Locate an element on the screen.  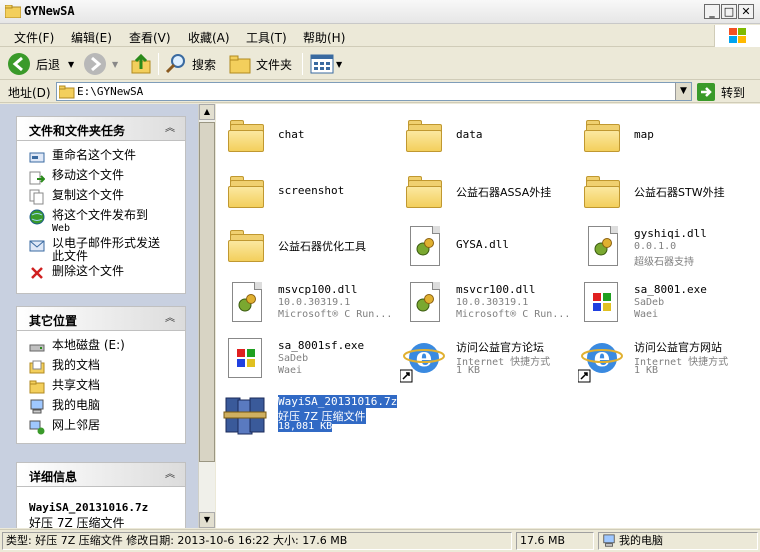
other-places-header: 其它位置 ︽ is located at coordinates (101, 319).